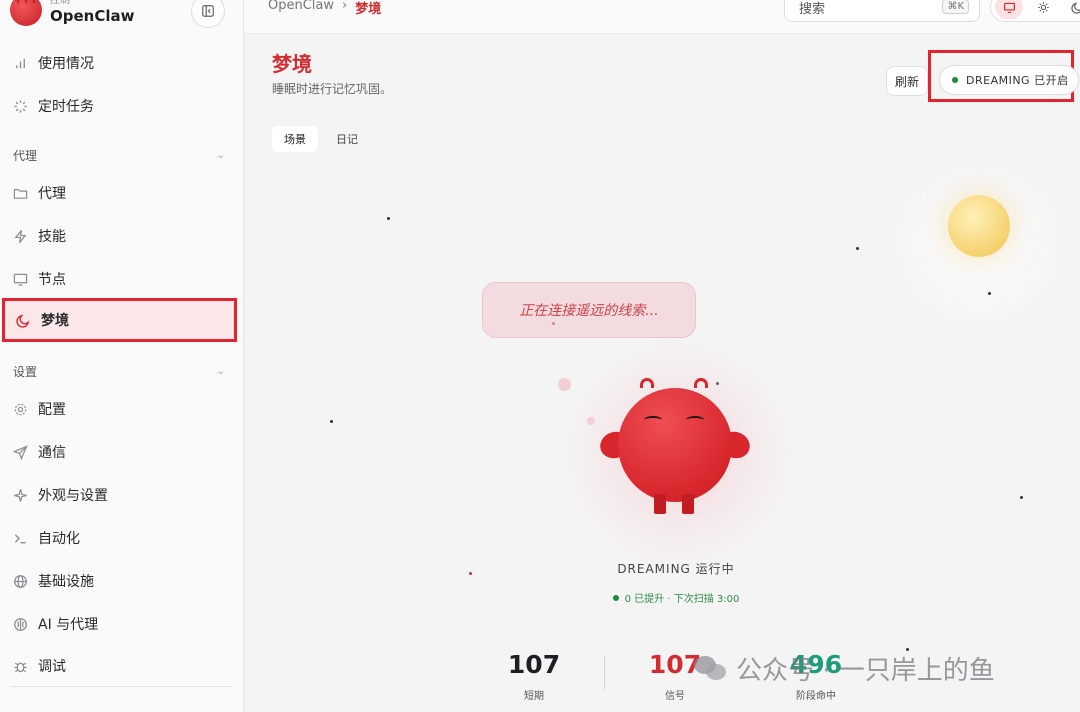 This screenshot has width=1080, height=712. I want to click on theme-system-button, so click(1009, 9).